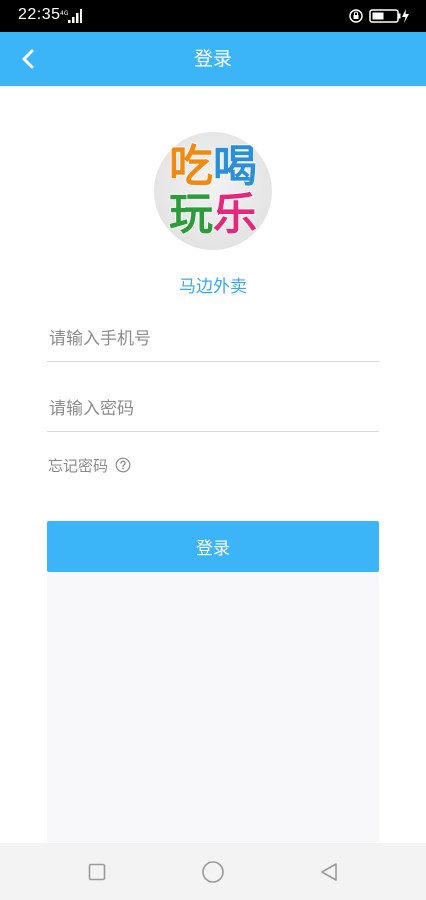  I want to click on login-button: 登录, so click(213, 546).